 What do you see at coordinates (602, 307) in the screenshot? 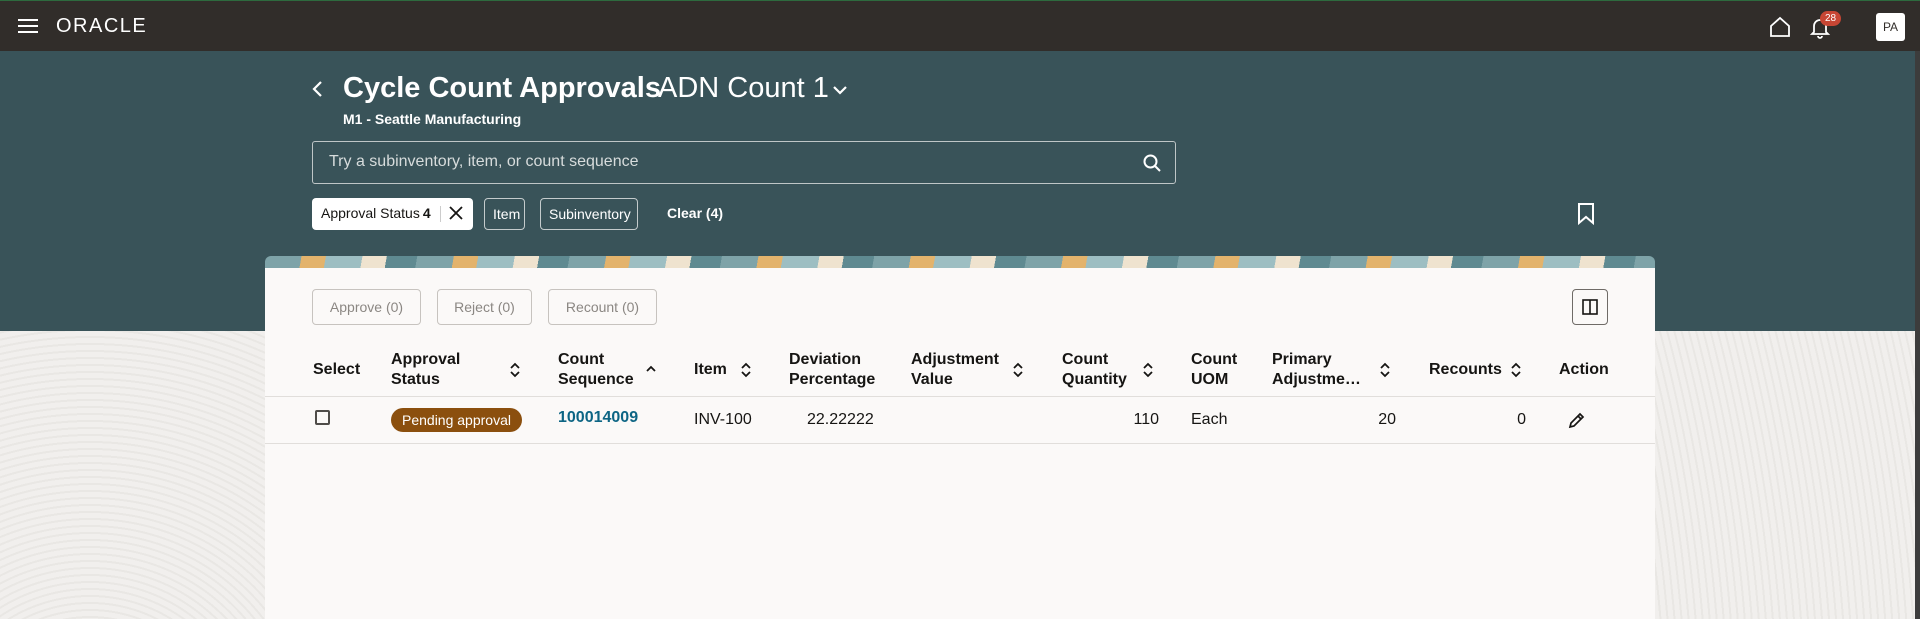
I see `recount-button: Recount (0)` at bounding box center [602, 307].